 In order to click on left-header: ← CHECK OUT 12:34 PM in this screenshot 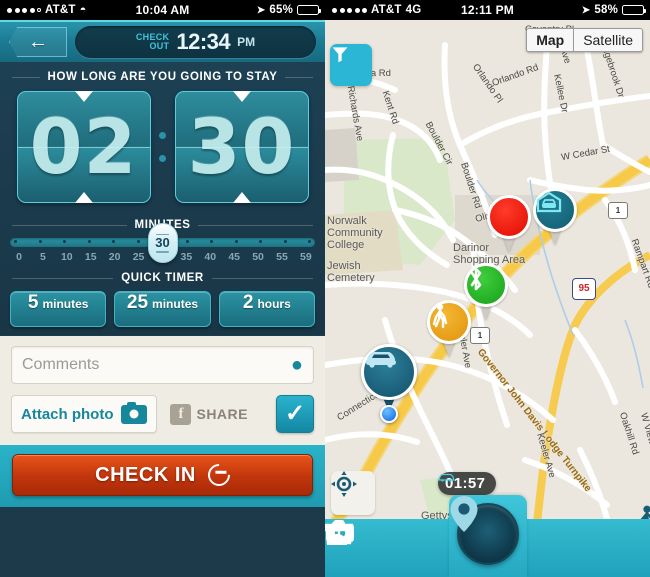, I will do `click(162, 41)`.